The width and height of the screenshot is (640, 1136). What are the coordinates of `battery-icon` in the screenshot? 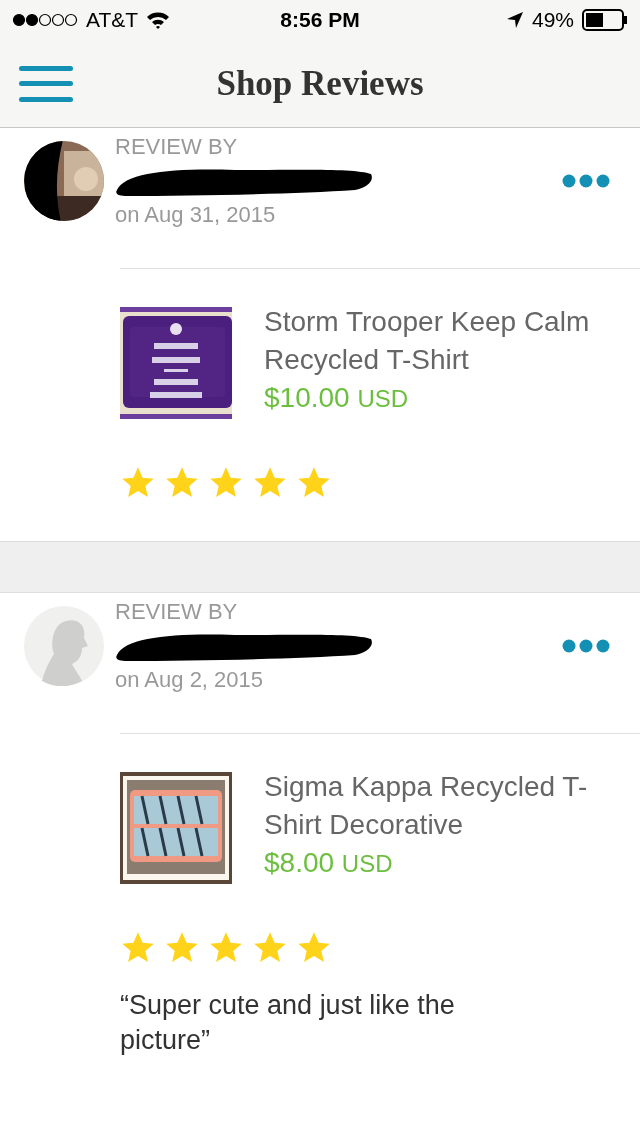 It's located at (605, 20).